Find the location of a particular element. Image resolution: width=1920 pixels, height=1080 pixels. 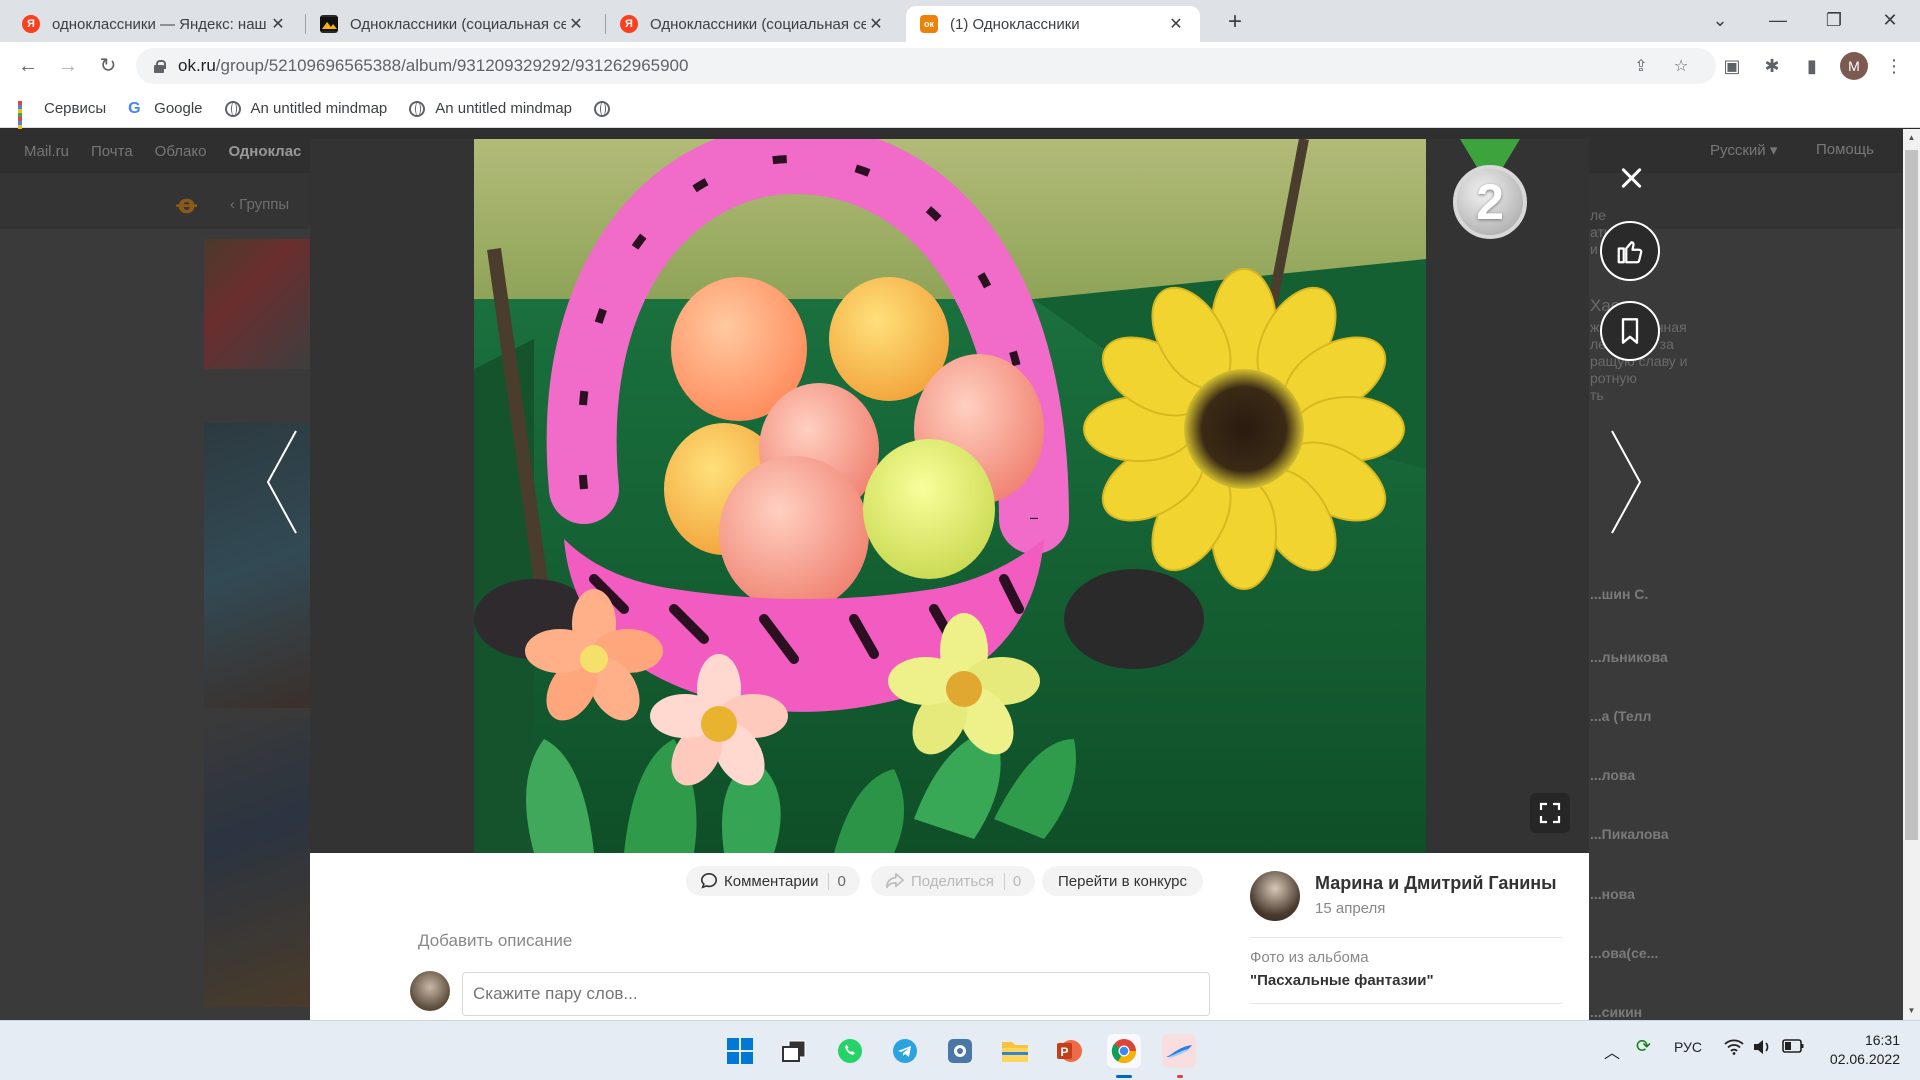

sync-icon: ⟳ is located at coordinates (1643, 1046).